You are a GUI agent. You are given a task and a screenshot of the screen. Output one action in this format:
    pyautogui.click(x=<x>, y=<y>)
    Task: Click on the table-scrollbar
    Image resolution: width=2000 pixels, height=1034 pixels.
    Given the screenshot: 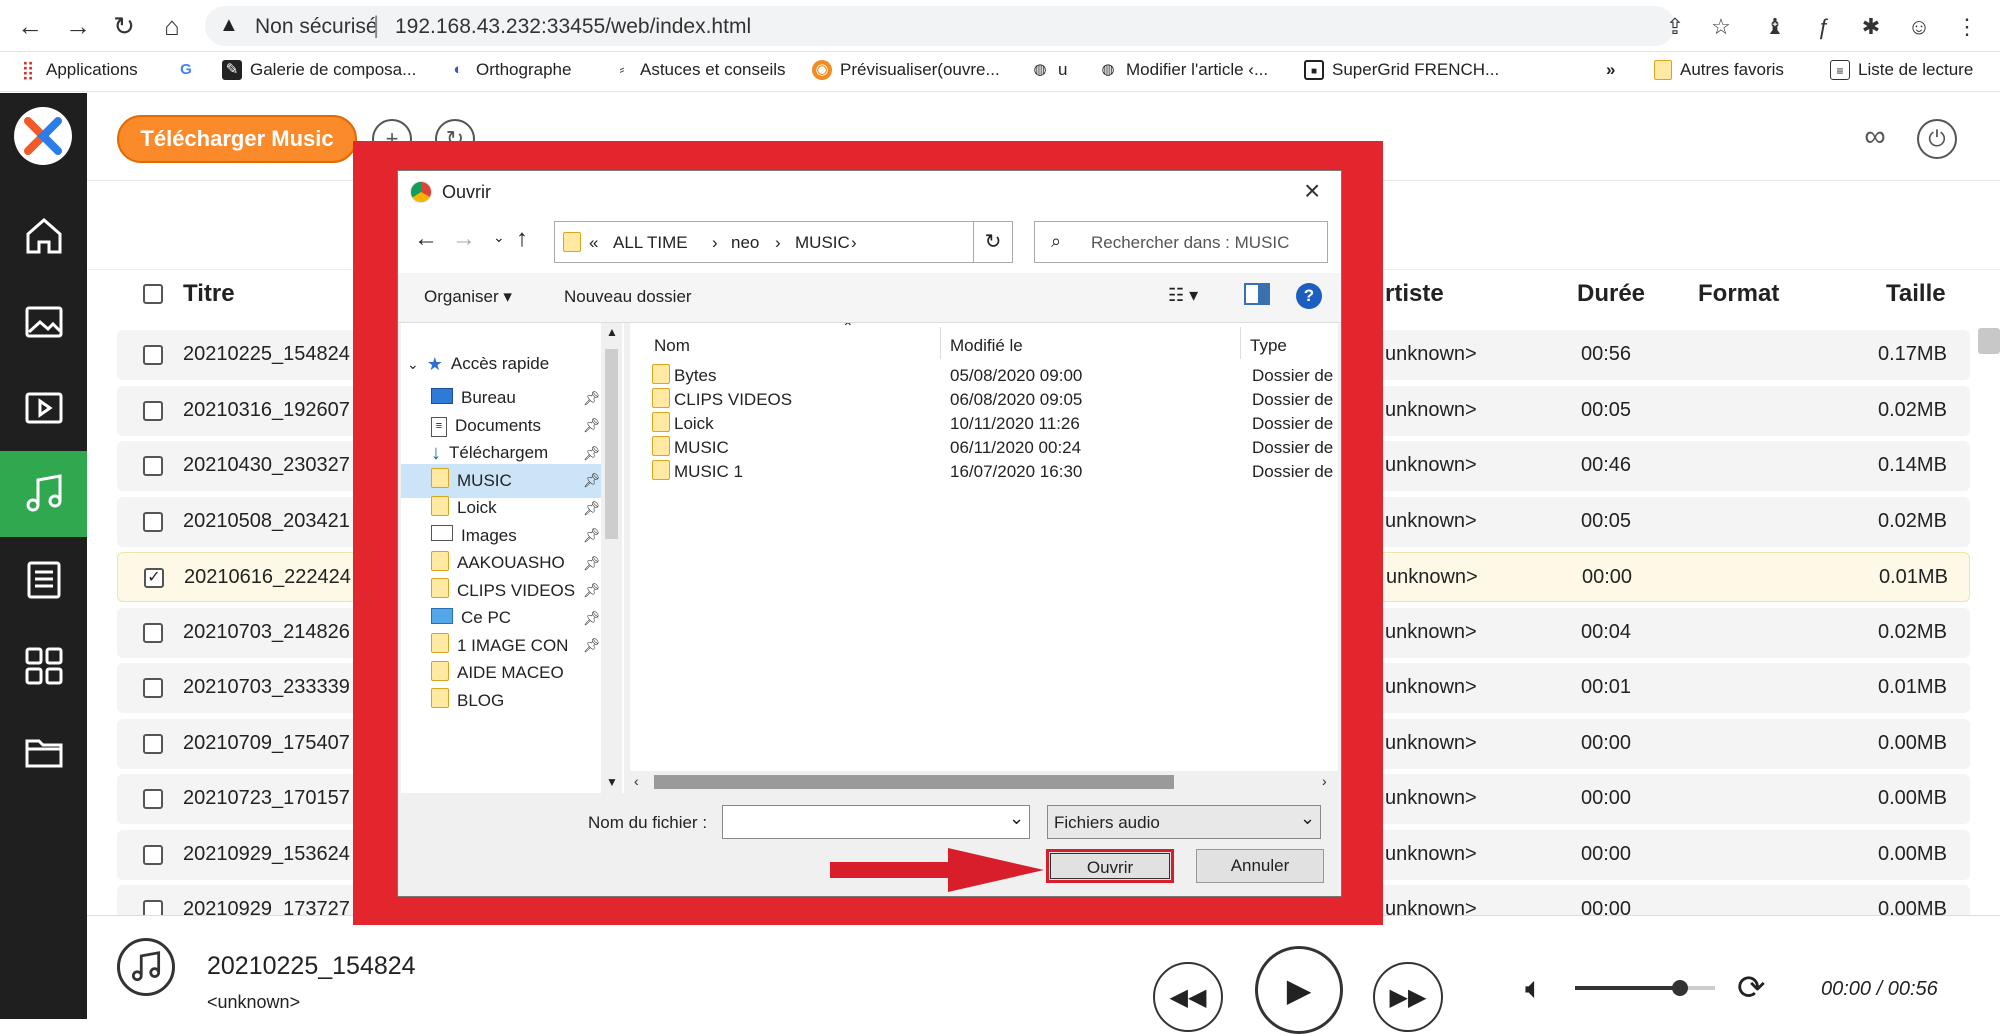 What is the action you would take?
    pyautogui.click(x=1989, y=341)
    